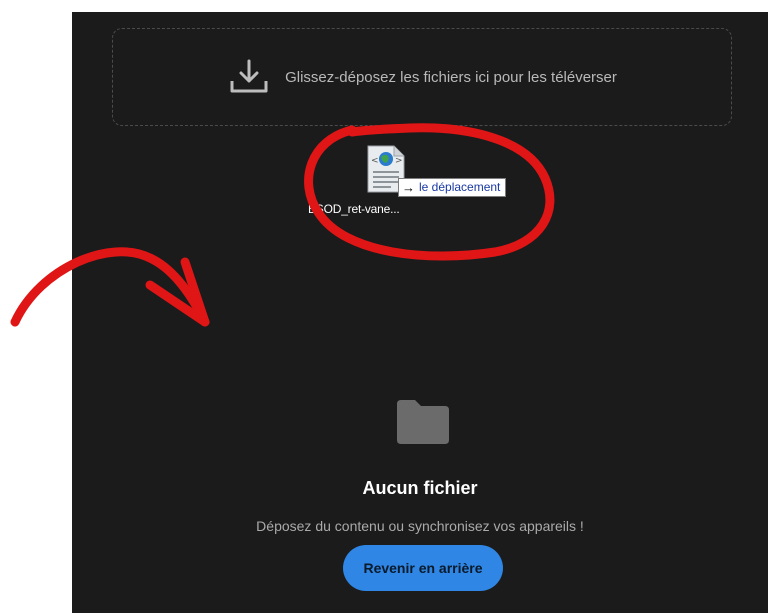 This screenshot has height=613, width=768. What do you see at coordinates (423, 568) in the screenshot?
I see `go-back-button: Revenir en arrière` at bounding box center [423, 568].